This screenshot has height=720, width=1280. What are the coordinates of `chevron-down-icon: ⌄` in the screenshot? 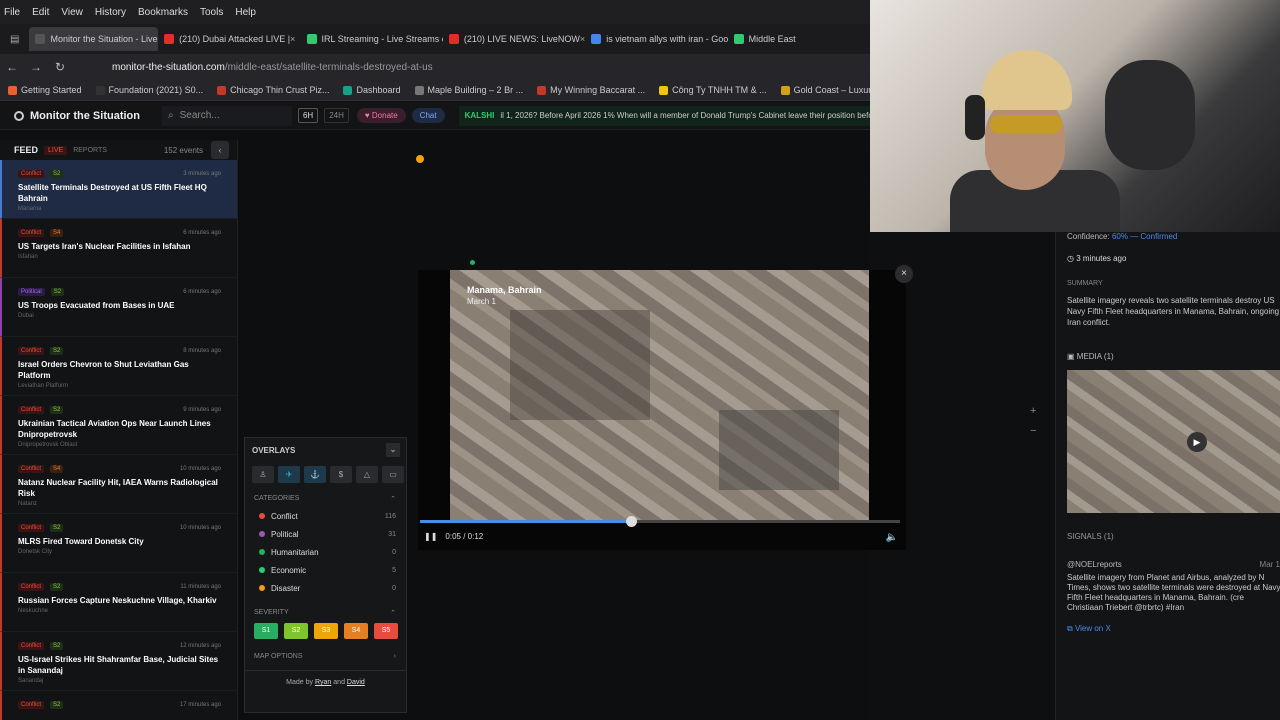 It's located at (393, 450).